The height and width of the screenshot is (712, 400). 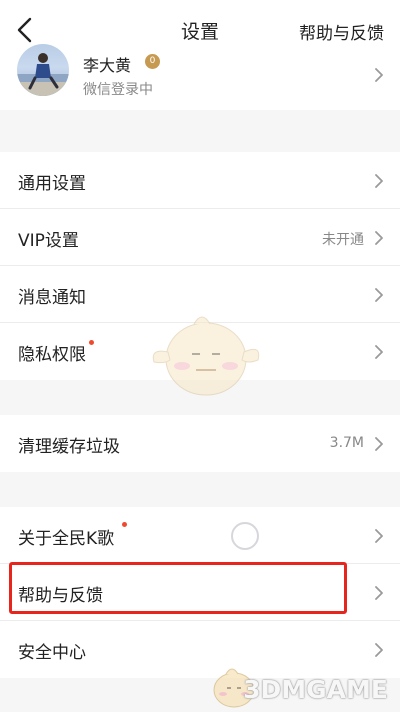 What do you see at coordinates (178, 588) in the screenshot?
I see `highlight-box` at bounding box center [178, 588].